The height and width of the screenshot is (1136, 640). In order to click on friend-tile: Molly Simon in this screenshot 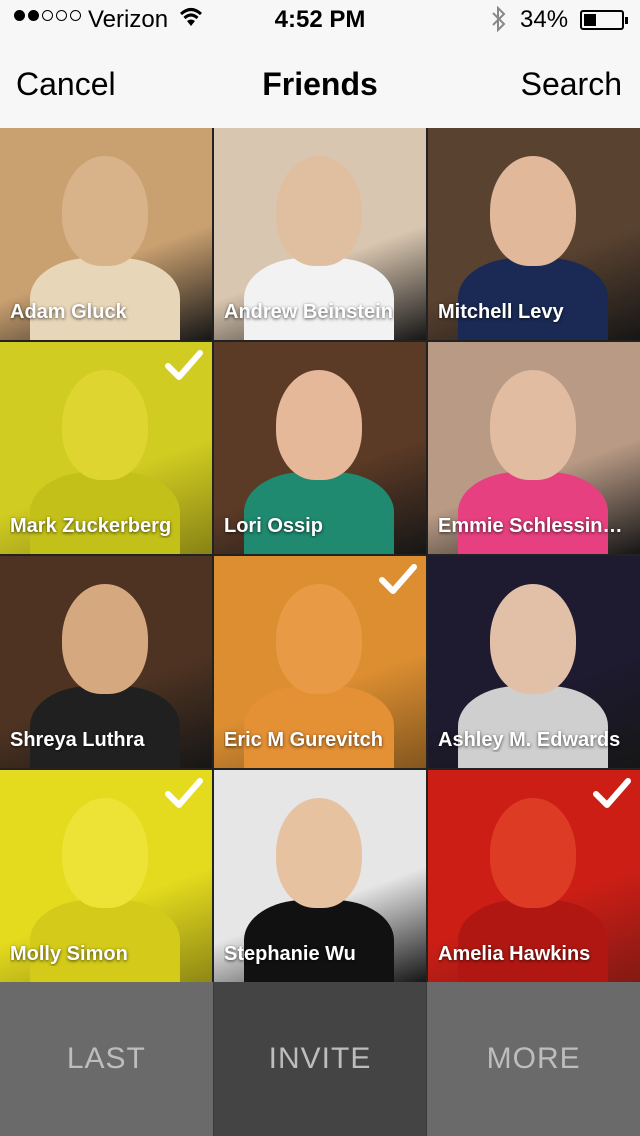, I will do `click(106, 876)`.